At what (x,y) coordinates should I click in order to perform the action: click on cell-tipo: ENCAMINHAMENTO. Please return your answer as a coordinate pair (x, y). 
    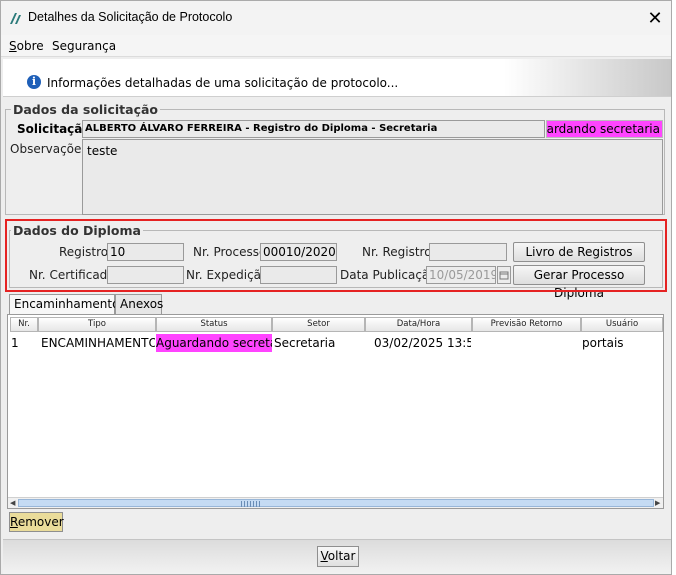
    Looking at the image, I should click on (98, 343).